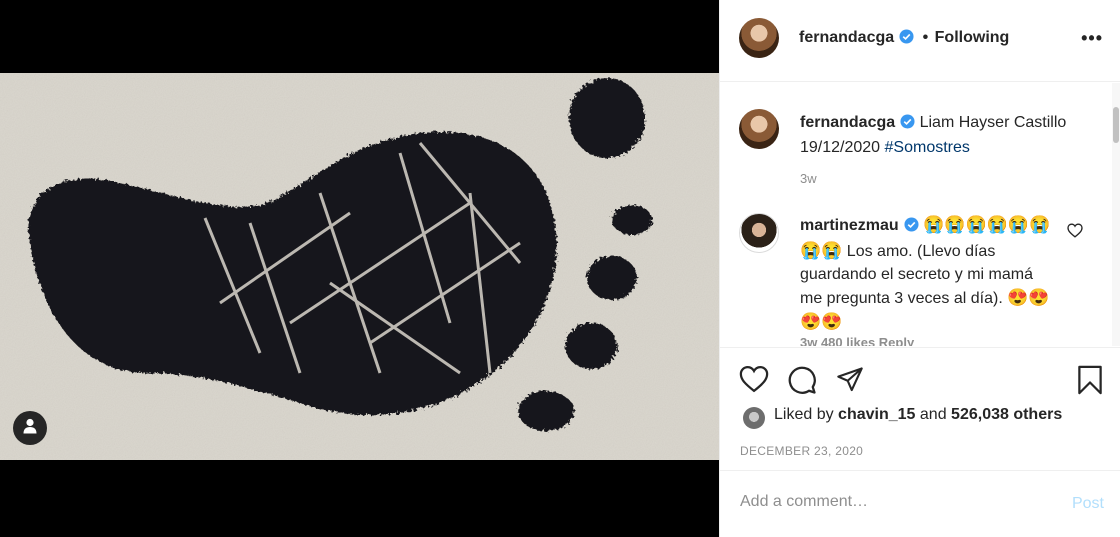 The image size is (1120, 537). Describe the element at coordinates (850, 381) in the screenshot. I see `share-icon` at that location.